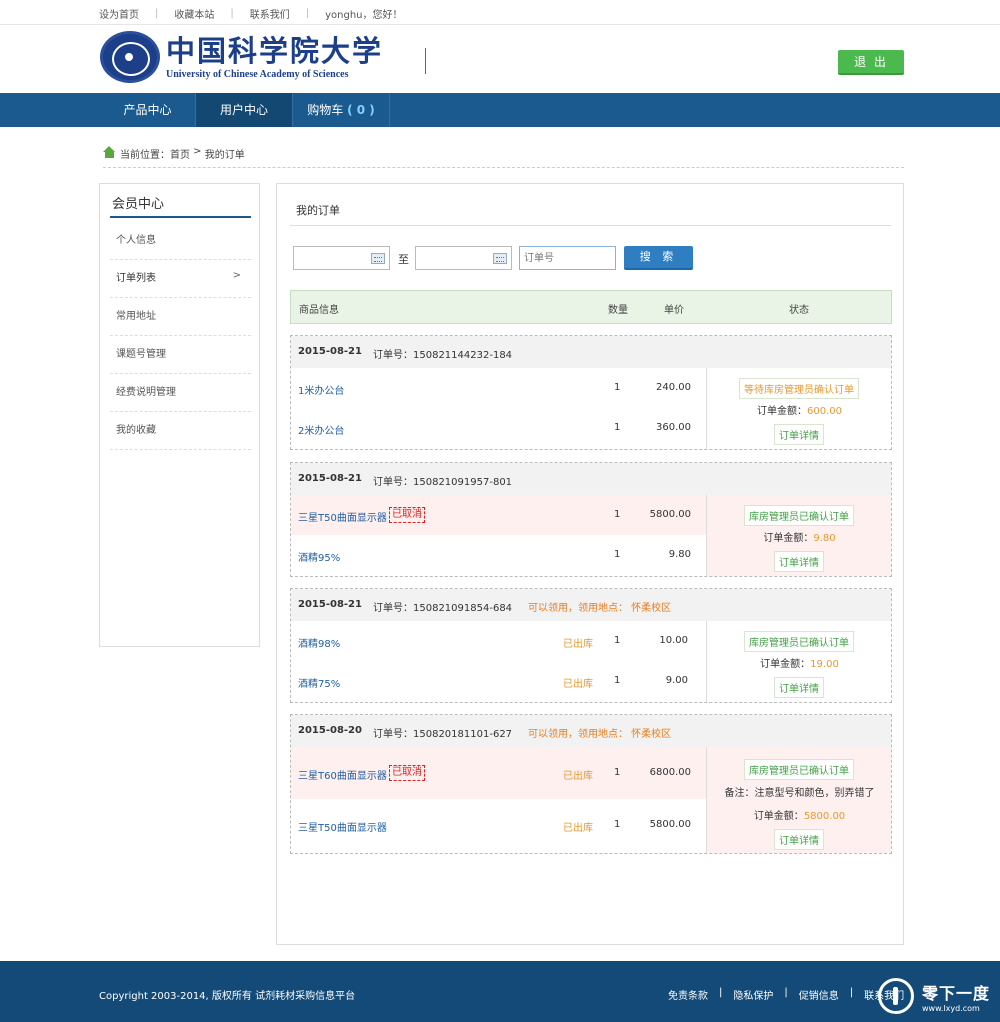 Image resolution: width=1000 pixels, height=1022 pixels. What do you see at coordinates (341, 258) in the screenshot?
I see `start-date-input` at bounding box center [341, 258].